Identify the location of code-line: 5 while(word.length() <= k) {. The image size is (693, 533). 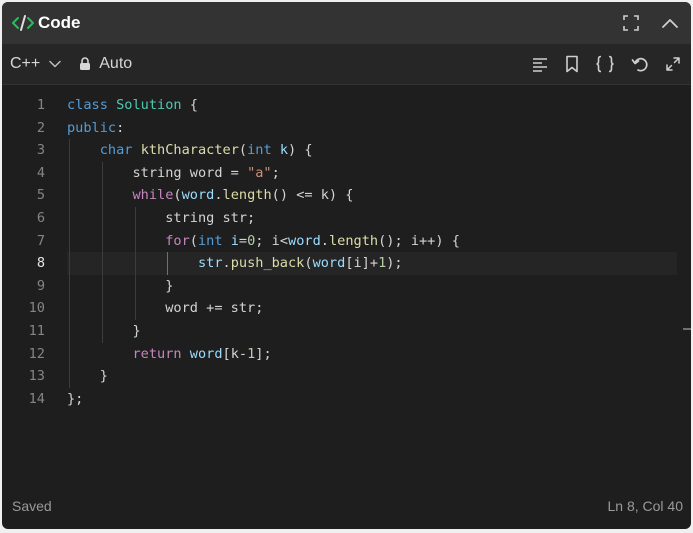
(346, 195).